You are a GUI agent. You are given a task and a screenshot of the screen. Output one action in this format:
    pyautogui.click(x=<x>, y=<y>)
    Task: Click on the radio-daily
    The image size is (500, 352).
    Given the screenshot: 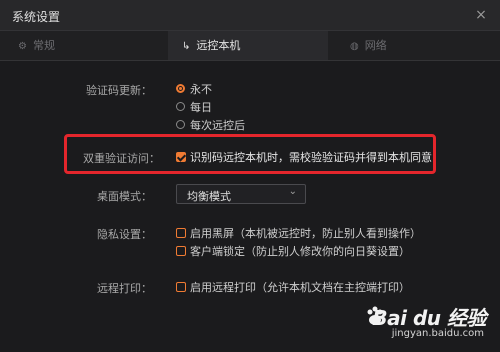 What is the action you would take?
    pyautogui.click(x=180, y=106)
    